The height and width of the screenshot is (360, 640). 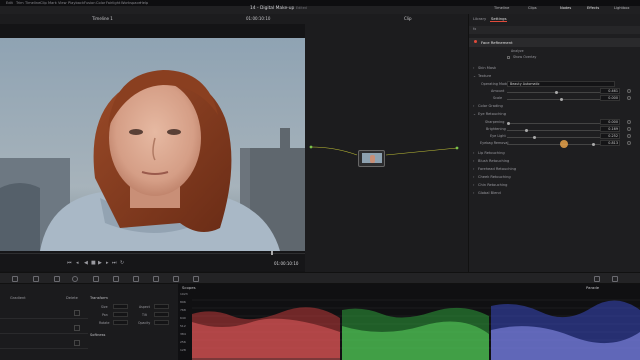 I want to click on clip-selector: Clip, so click(x=408, y=18).